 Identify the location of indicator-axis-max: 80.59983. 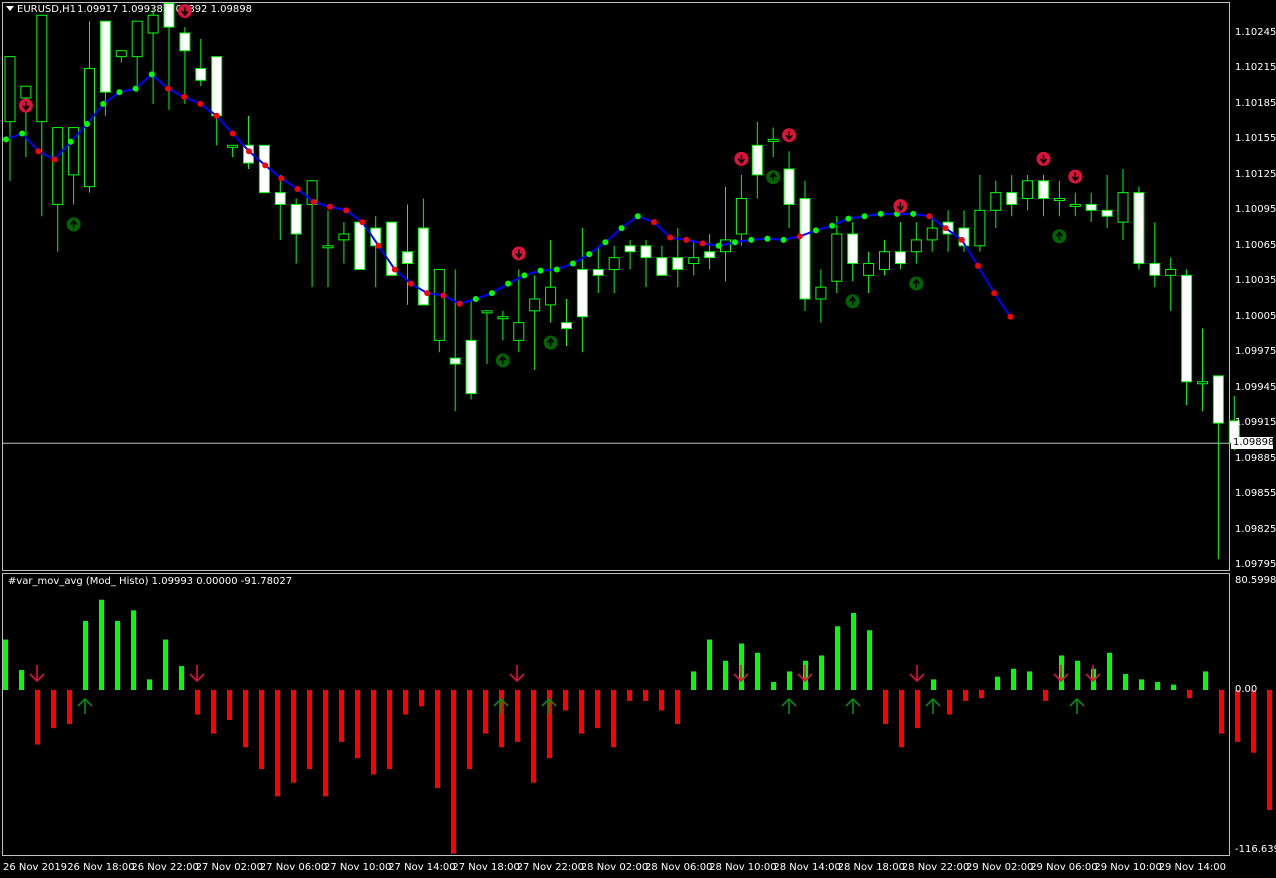
(1255, 580).